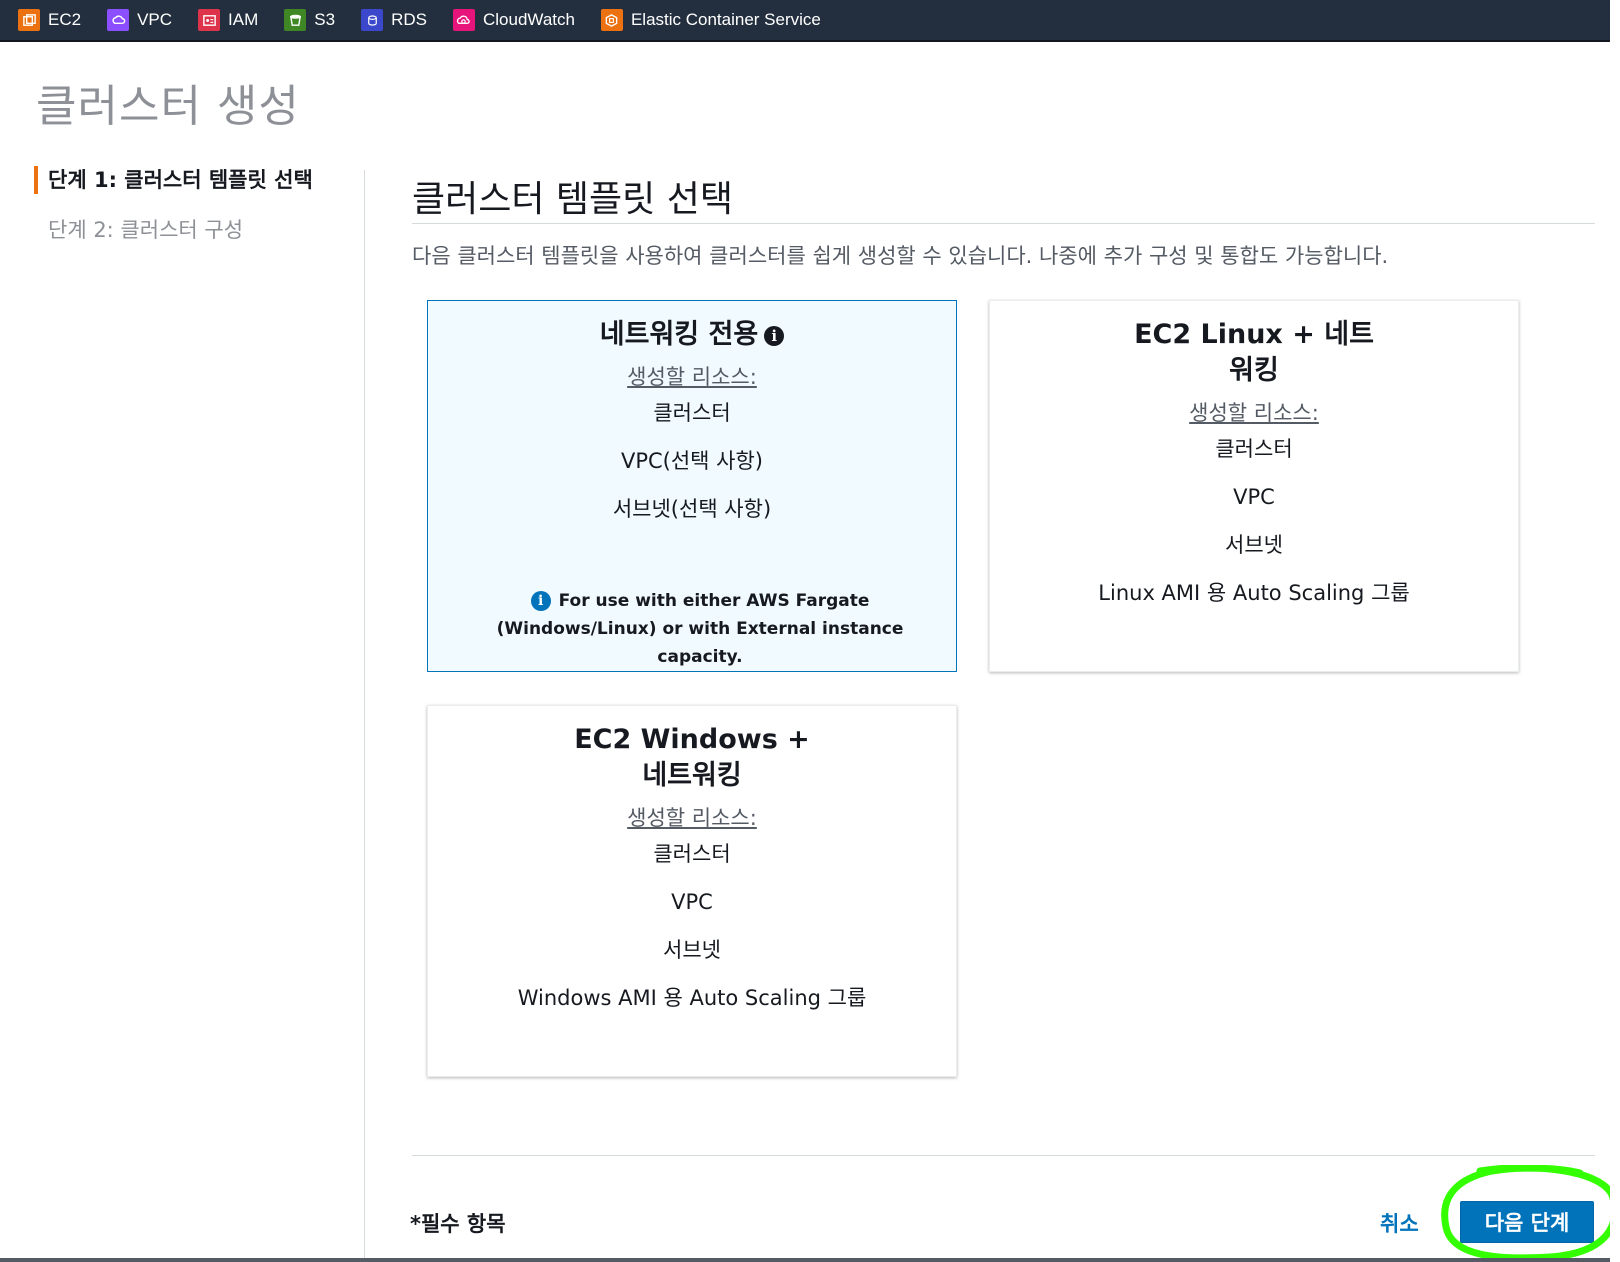  I want to click on card-title: EC2 Linux + 네트워킹, so click(1254, 353).